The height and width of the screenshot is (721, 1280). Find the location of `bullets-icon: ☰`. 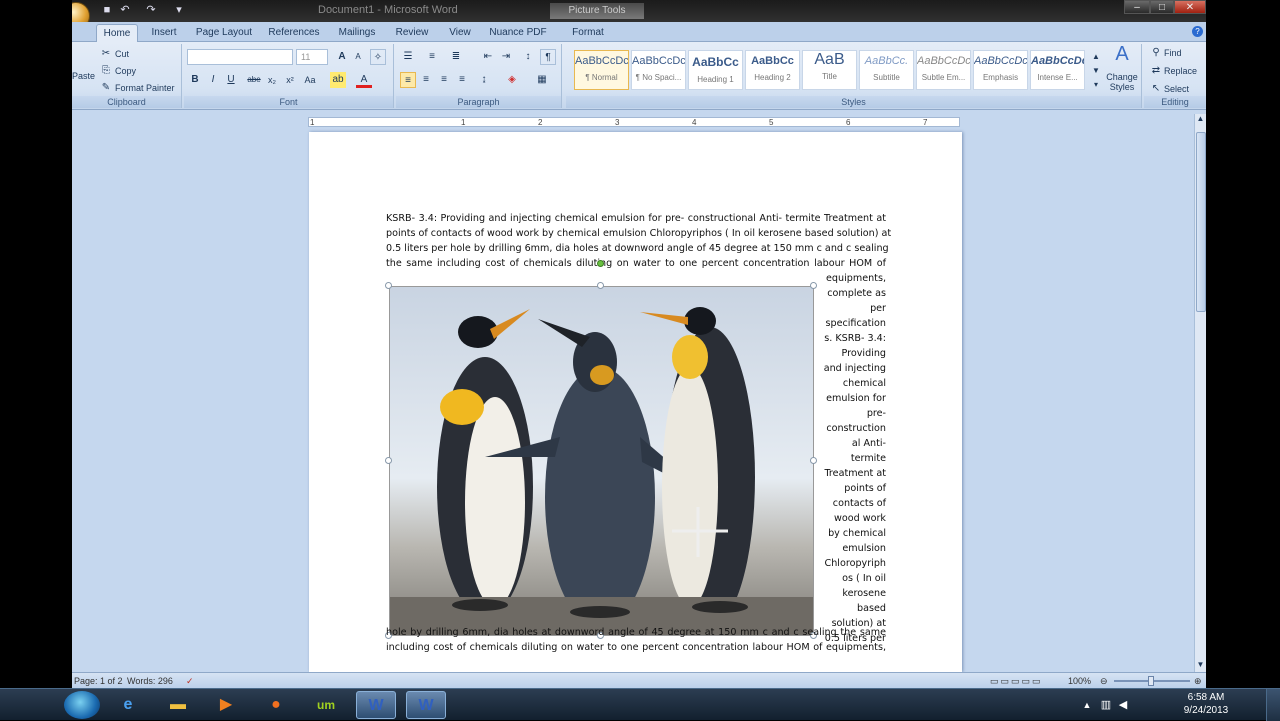

bullets-icon: ☰ is located at coordinates (408, 57).